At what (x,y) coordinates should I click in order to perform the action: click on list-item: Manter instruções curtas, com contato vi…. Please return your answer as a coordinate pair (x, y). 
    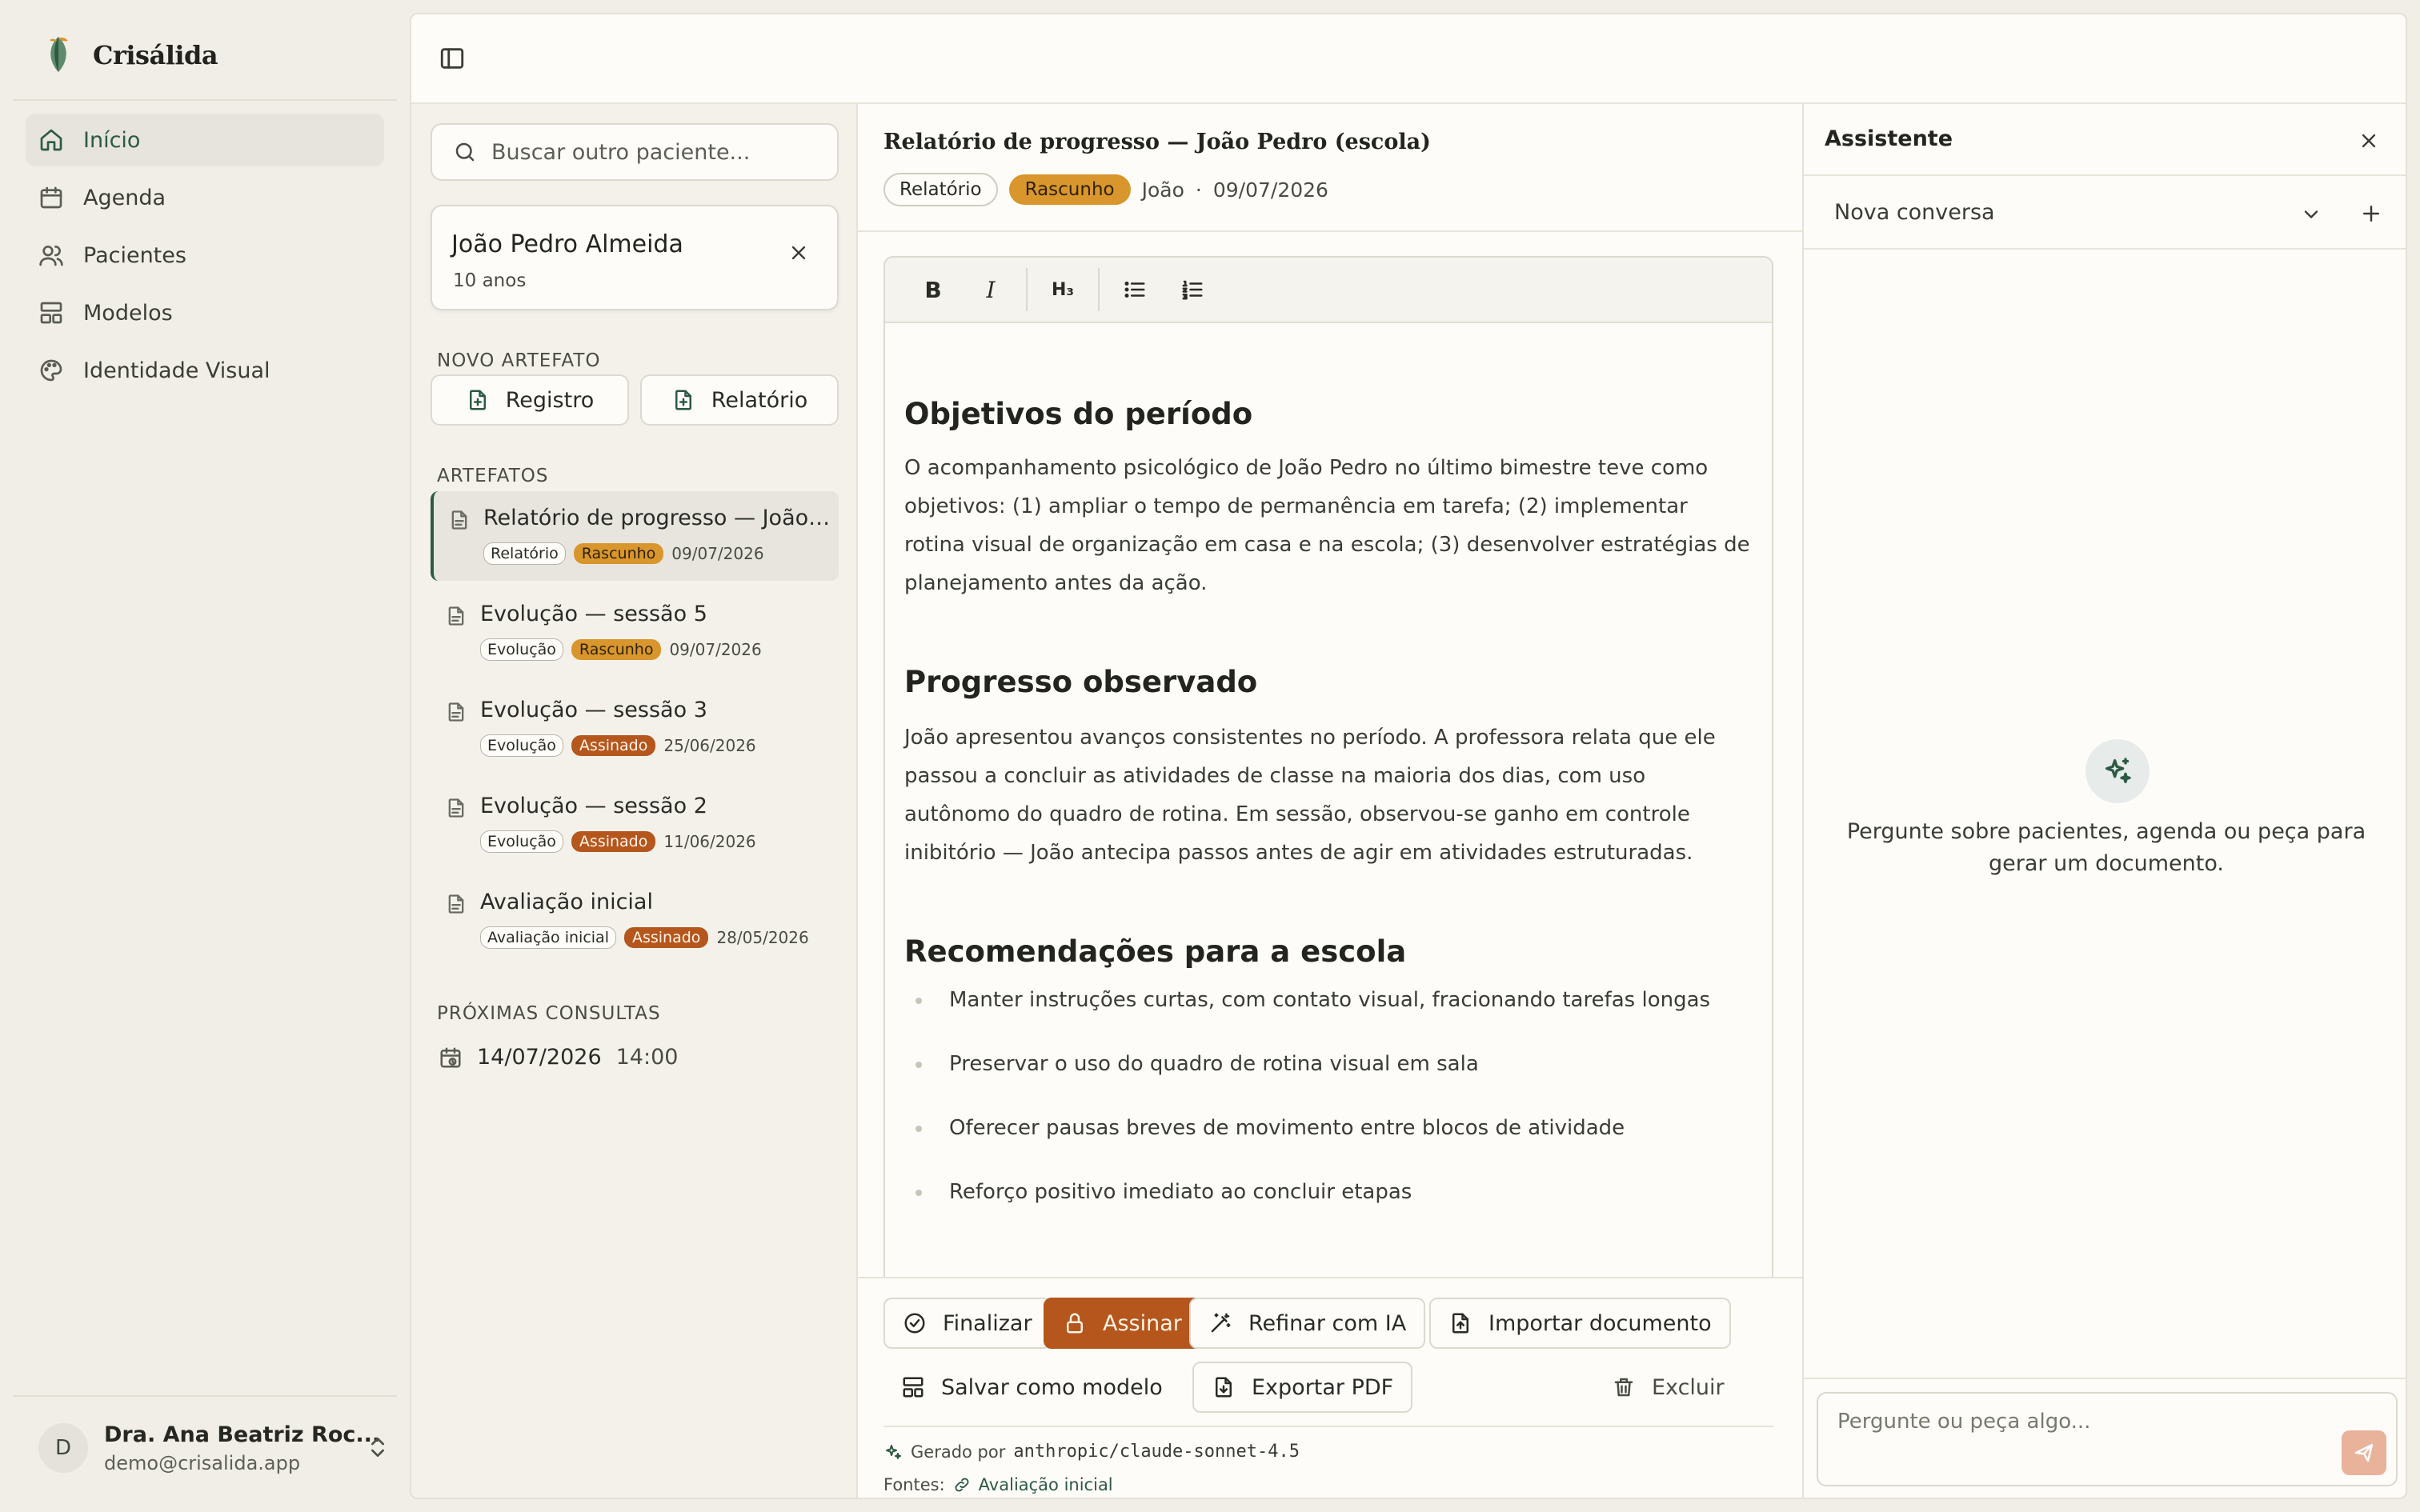
    Looking at the image, I should click on (1328, 1007).